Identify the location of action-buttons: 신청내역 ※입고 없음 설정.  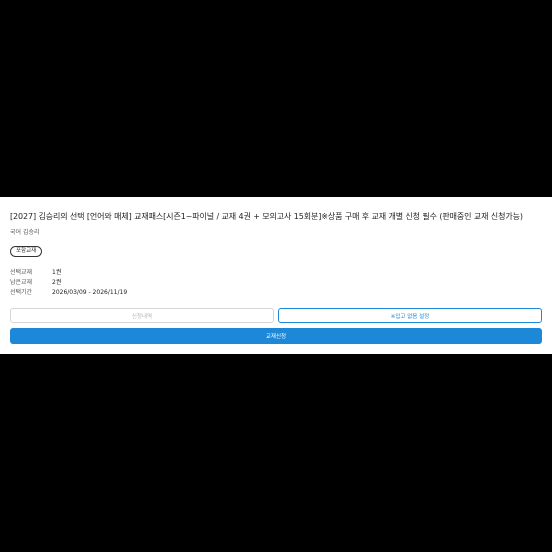
(276, 315).